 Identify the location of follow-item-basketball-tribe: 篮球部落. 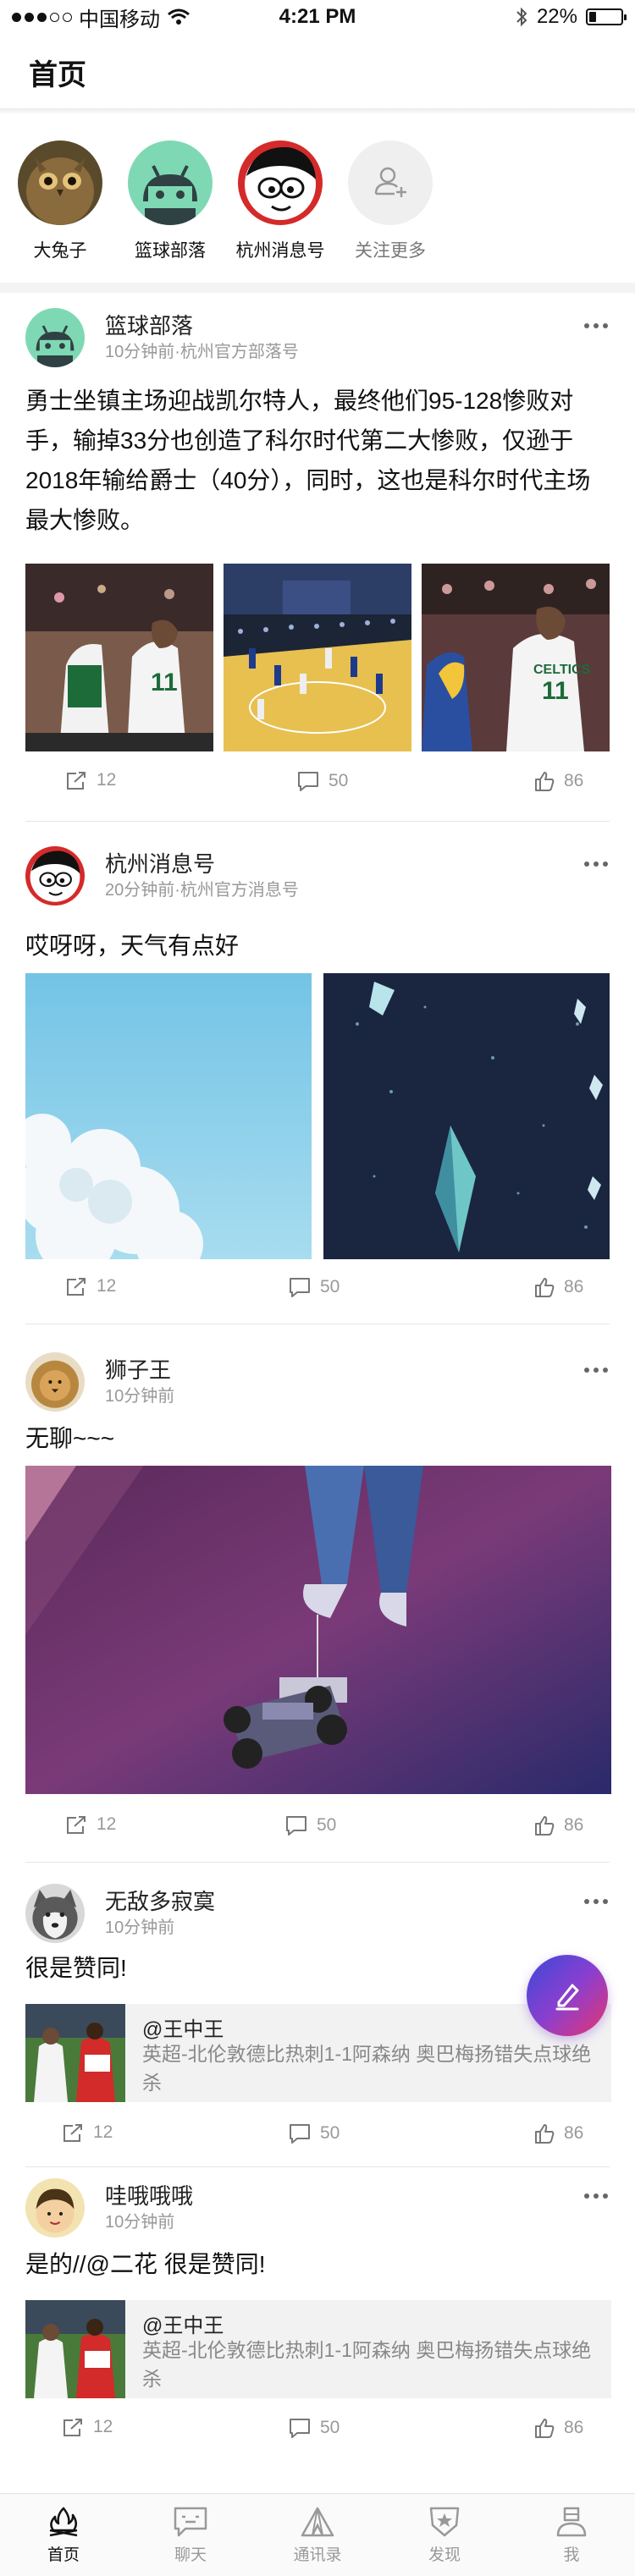
(170, 201).